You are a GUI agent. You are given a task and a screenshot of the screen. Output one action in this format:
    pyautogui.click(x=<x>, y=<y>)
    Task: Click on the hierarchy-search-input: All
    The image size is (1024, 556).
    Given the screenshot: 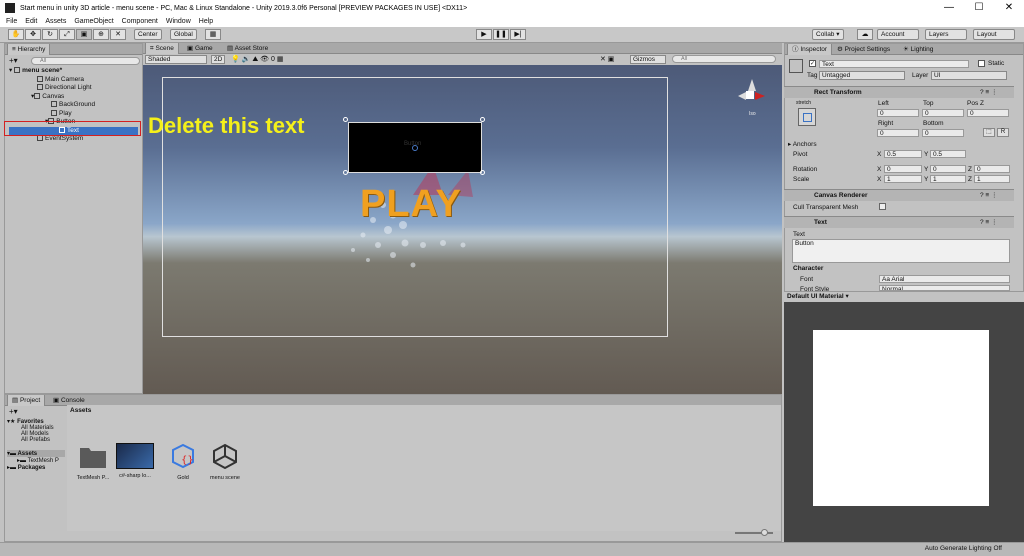 What is the action you would take?
    pyautogui.click(x=85, y=61)
    